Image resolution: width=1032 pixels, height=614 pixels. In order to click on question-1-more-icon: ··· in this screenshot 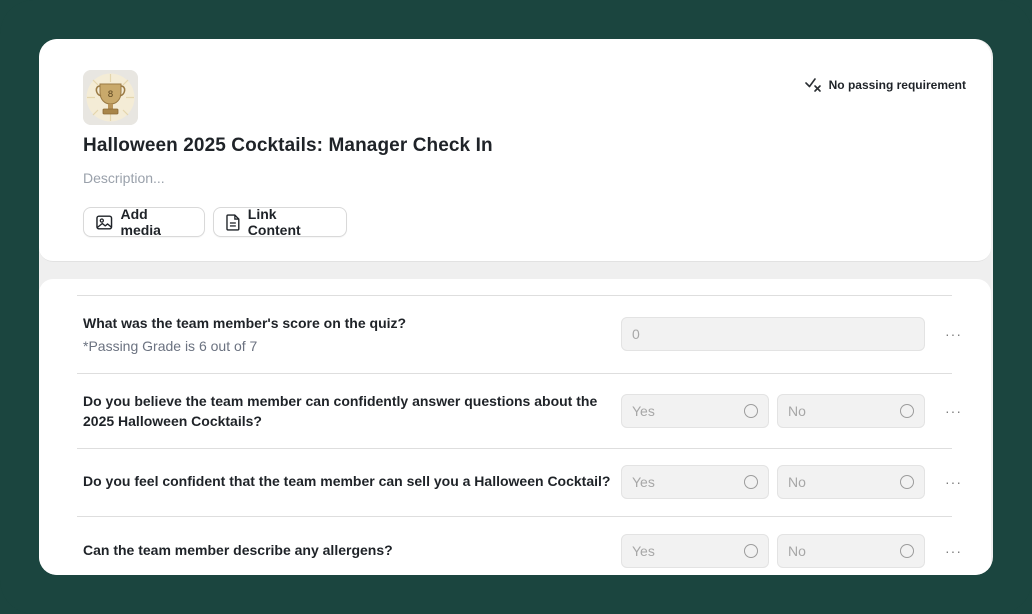, I will do `click(953, 334)`.